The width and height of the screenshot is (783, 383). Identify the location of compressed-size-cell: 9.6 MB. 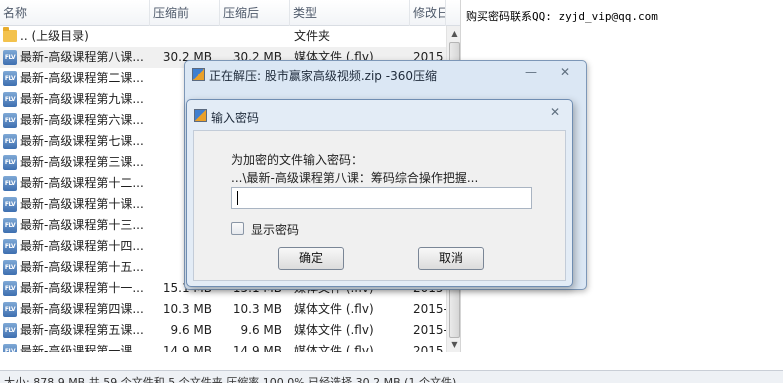
(261, 330).